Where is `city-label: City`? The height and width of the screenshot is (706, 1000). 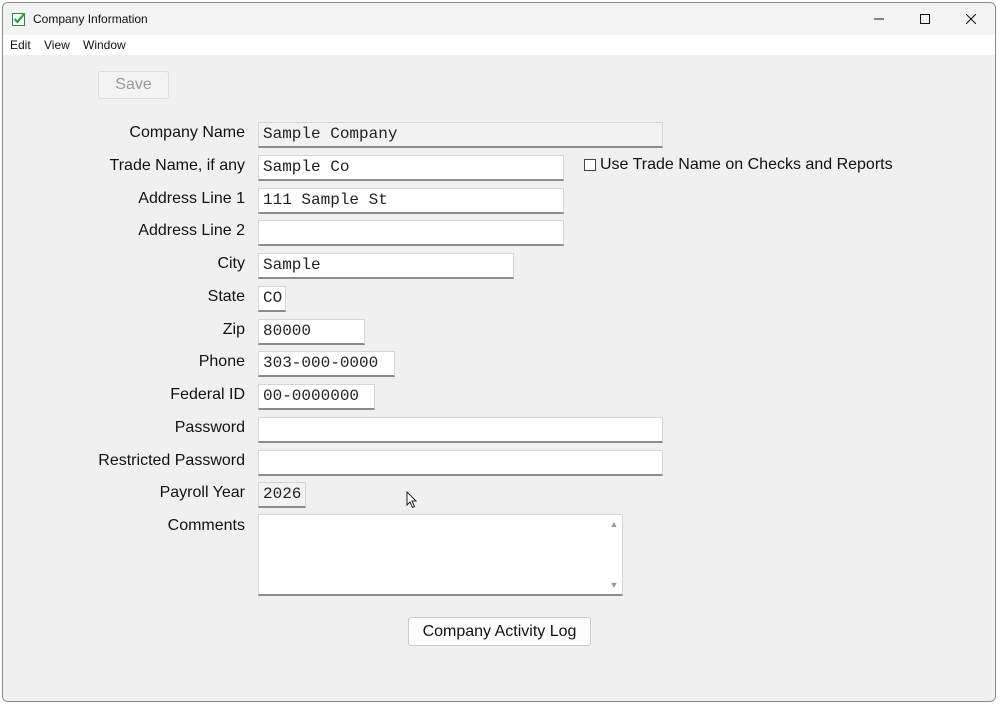
city-label: City is located at coordinates (231, 263).